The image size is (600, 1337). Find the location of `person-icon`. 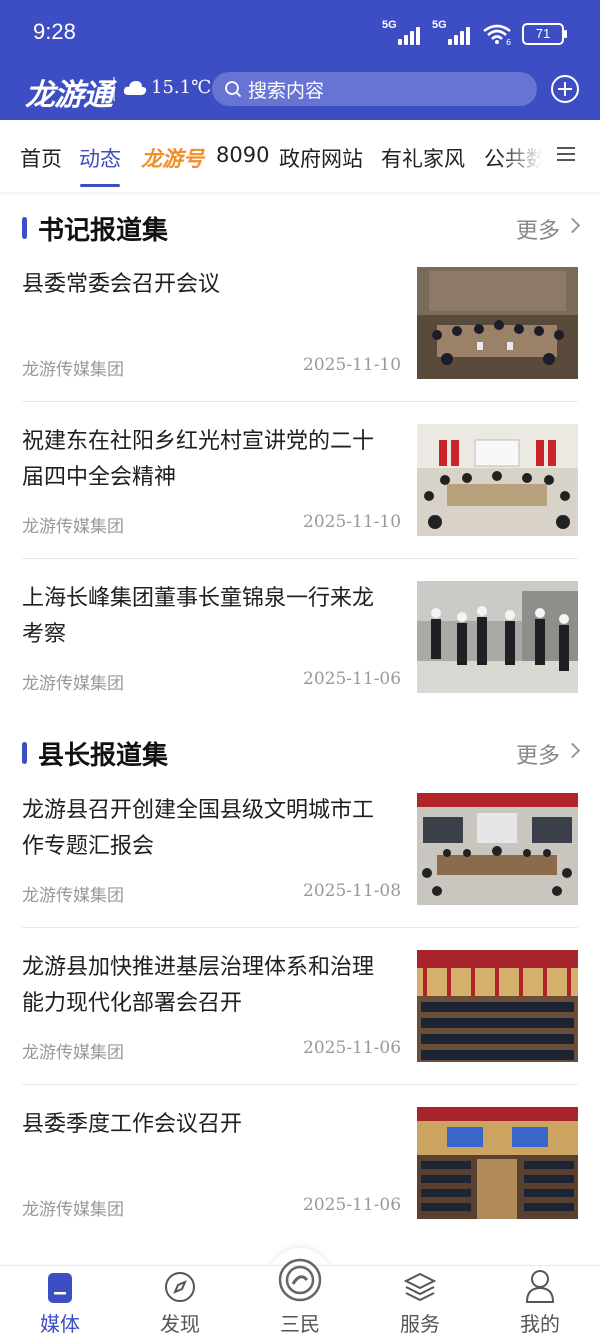

person-icon is located at coordinates (540, 1286).